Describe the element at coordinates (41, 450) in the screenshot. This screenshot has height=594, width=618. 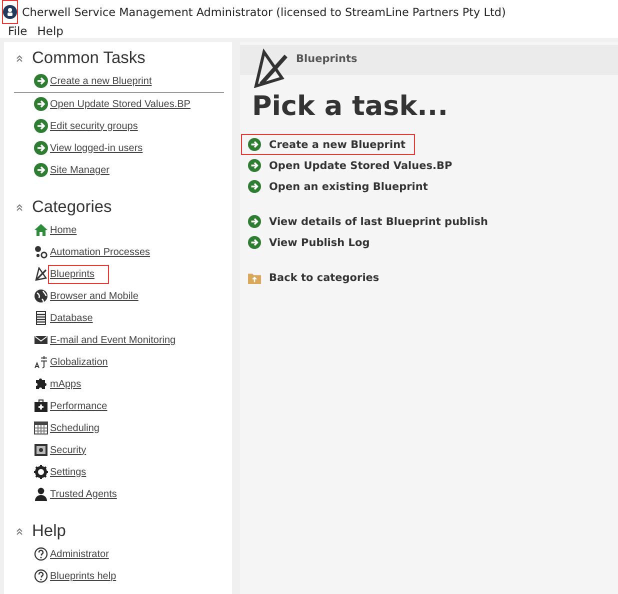
I see `safe-icon` at that location.